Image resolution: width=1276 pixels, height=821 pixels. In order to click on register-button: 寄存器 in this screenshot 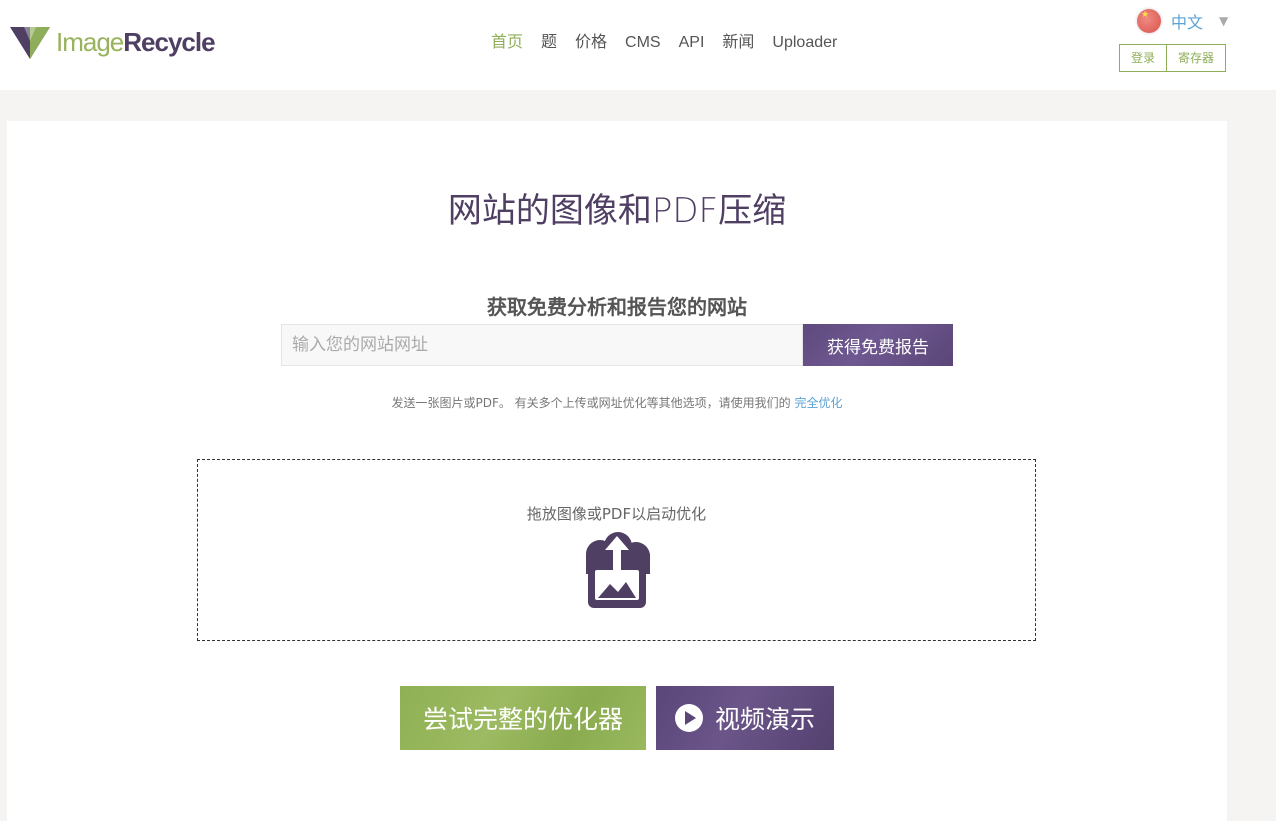, I will do `click(1196, 58)`.